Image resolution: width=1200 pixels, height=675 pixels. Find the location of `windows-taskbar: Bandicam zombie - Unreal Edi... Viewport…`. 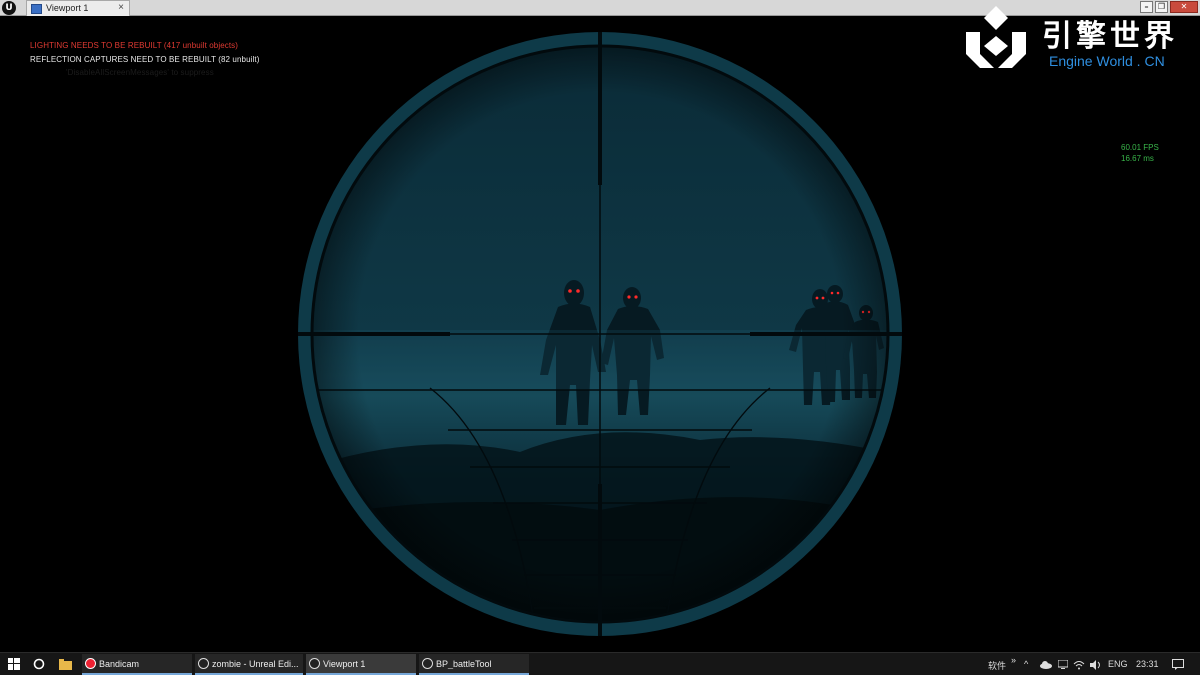

windows-taskbar: Bandicam zombie - Unreal Edi... Viewport… is located at coordinates (600, 663).